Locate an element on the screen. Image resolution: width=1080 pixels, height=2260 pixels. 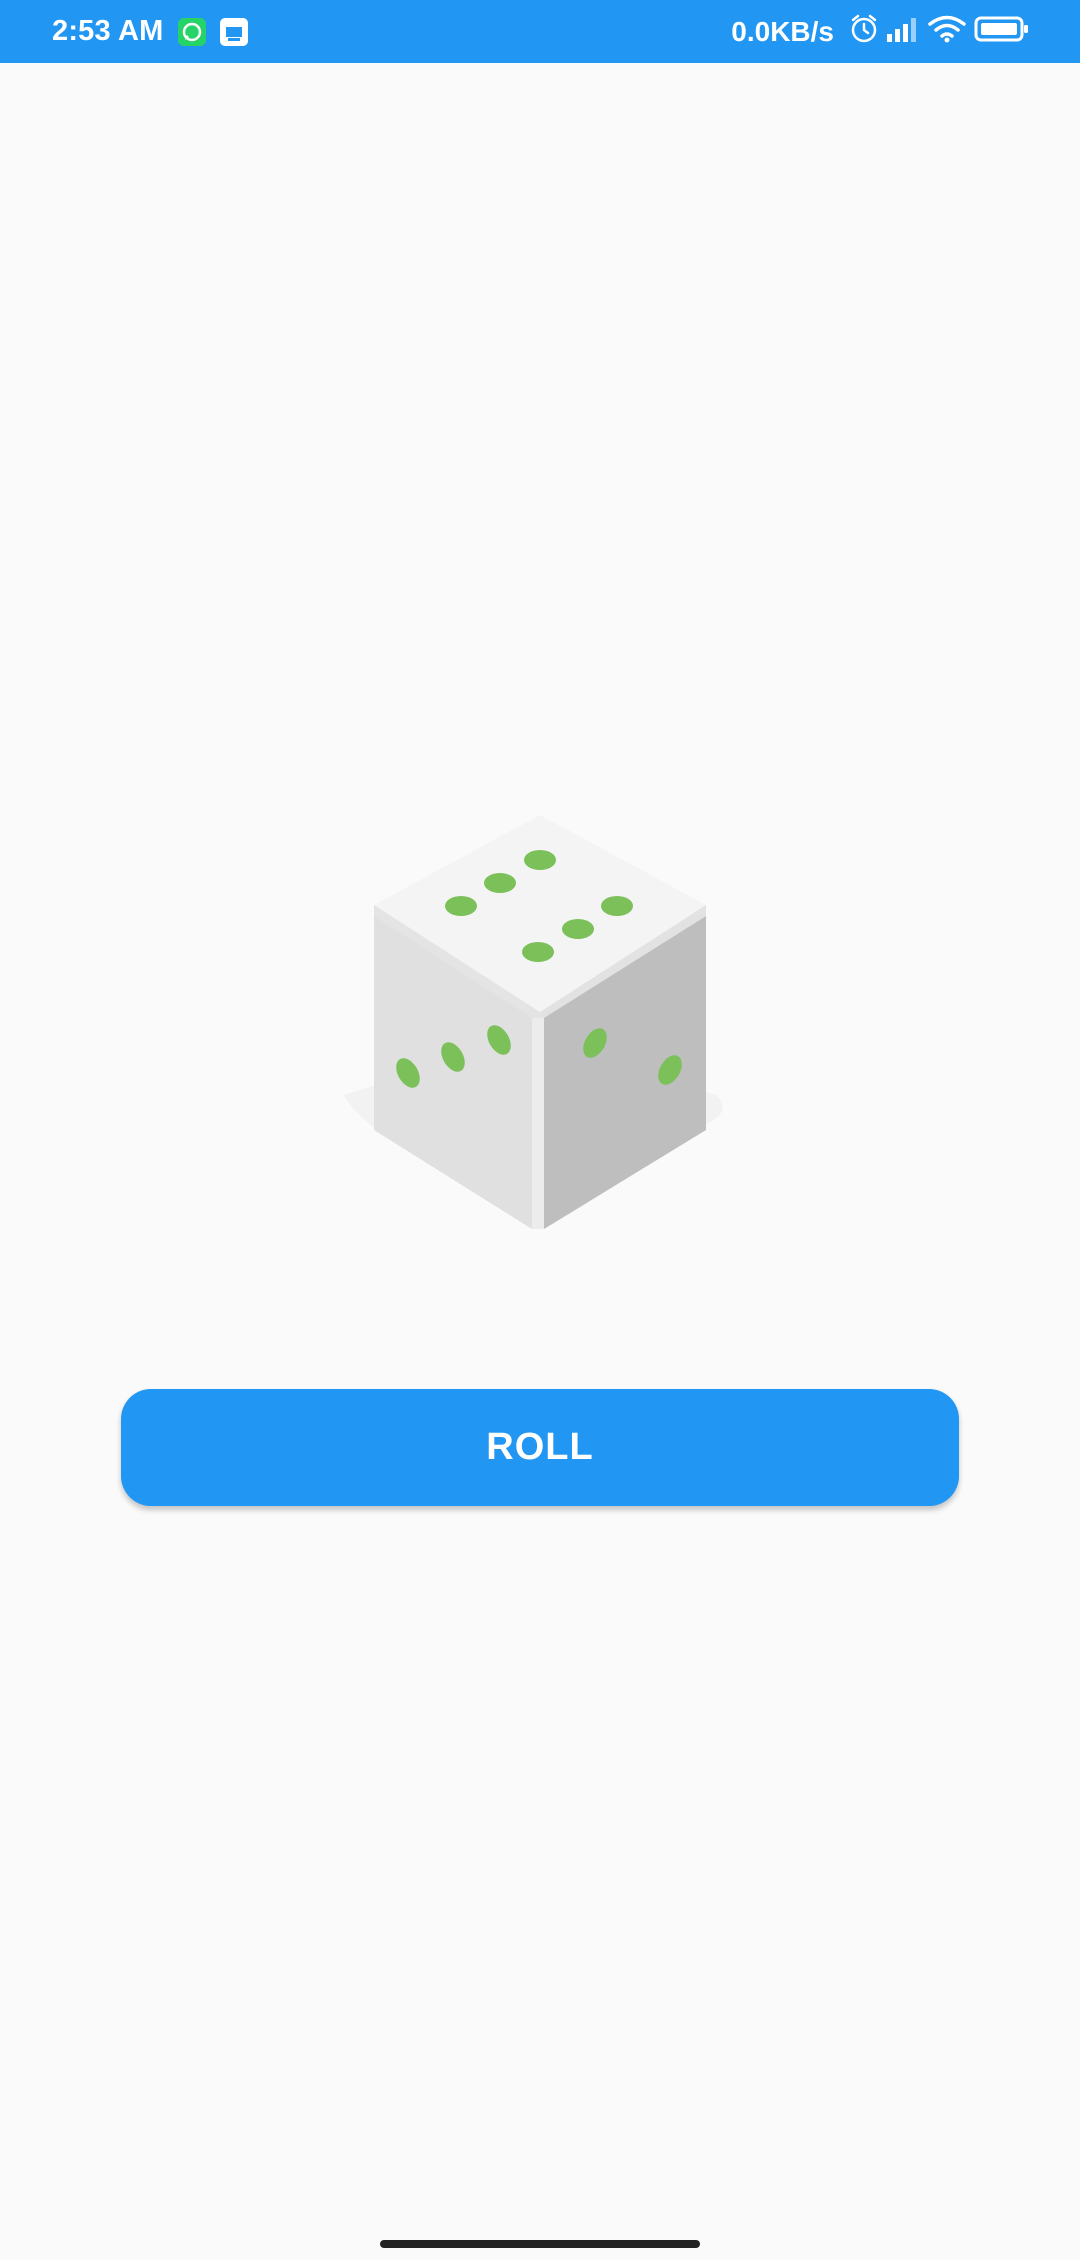
battery-icon is located at coordinates (1002, 31).